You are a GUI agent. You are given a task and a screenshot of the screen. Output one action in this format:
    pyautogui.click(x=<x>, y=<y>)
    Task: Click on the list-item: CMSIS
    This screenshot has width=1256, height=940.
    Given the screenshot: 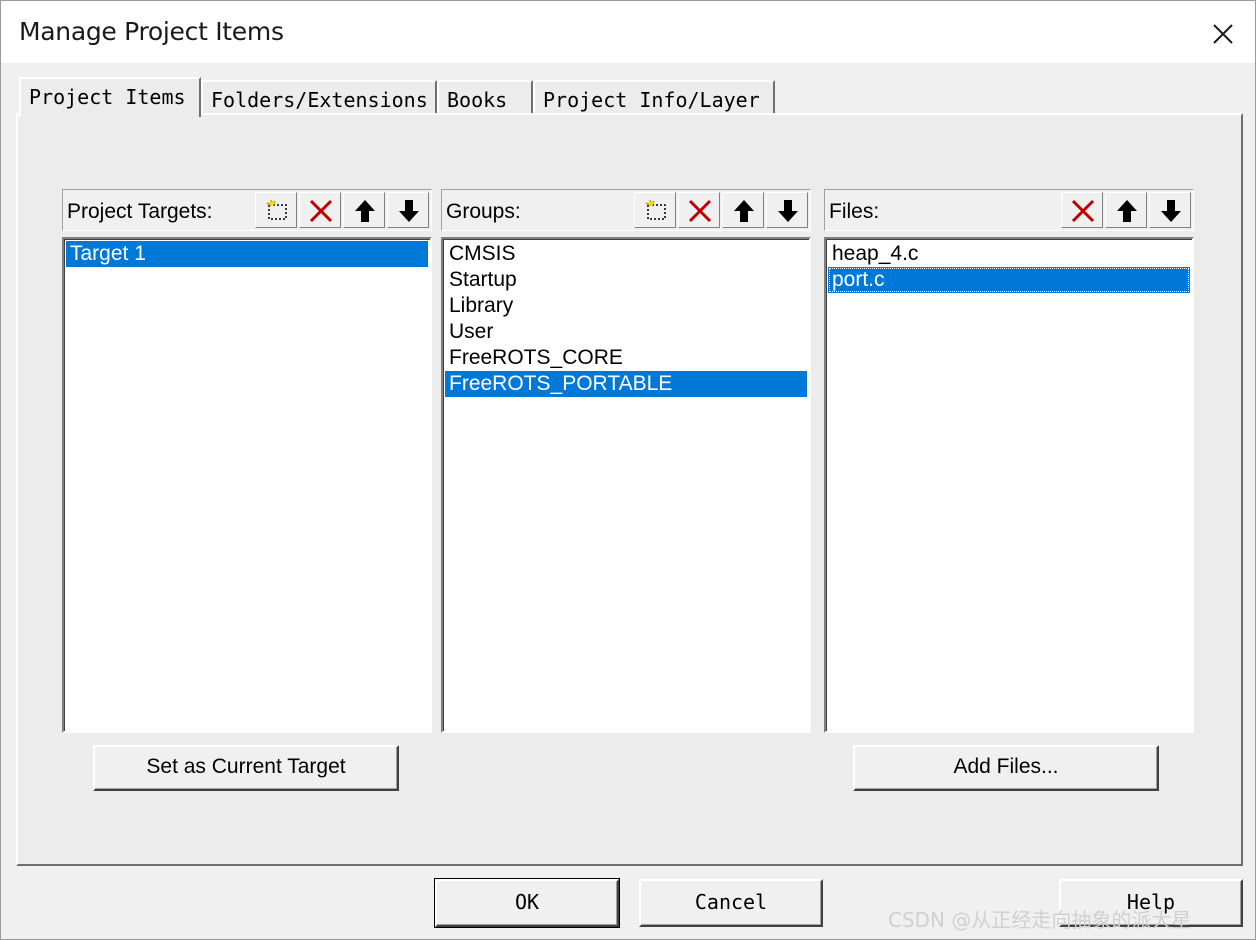 What is the action you would take?
    pyautogui.click(x=626, y=254)
    